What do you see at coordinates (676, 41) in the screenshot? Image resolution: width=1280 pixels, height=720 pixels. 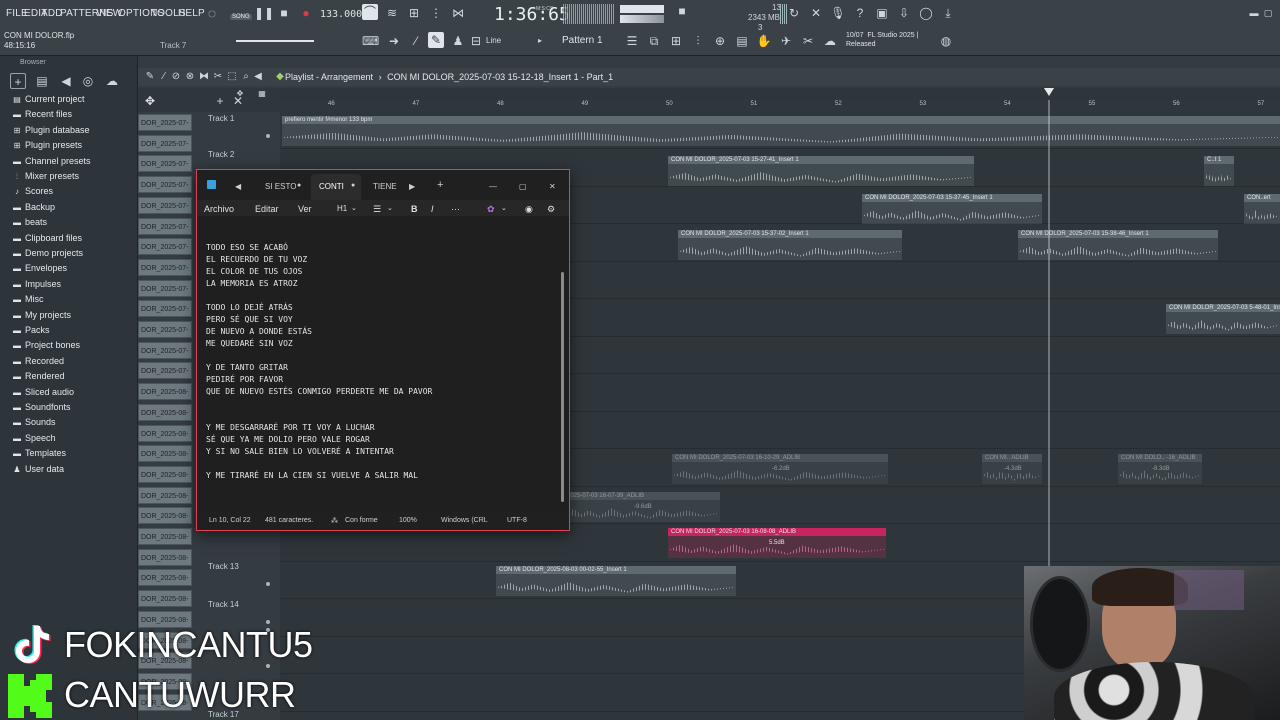 I see `piano-roll-icon: ⊞` at bounding box center [676, 41].